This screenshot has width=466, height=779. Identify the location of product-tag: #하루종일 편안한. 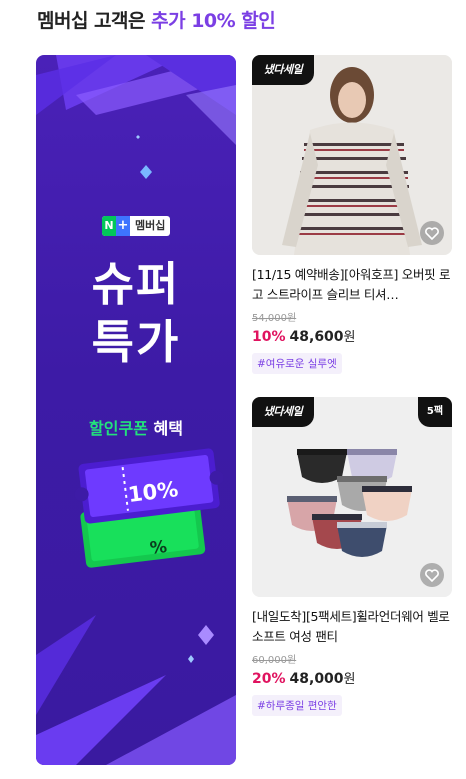
(297, 705).